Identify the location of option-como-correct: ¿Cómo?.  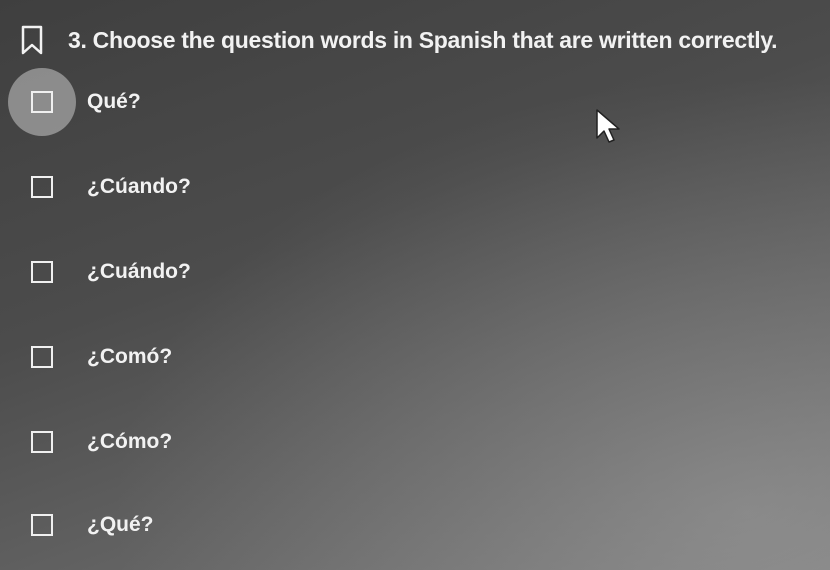
(97, 442).